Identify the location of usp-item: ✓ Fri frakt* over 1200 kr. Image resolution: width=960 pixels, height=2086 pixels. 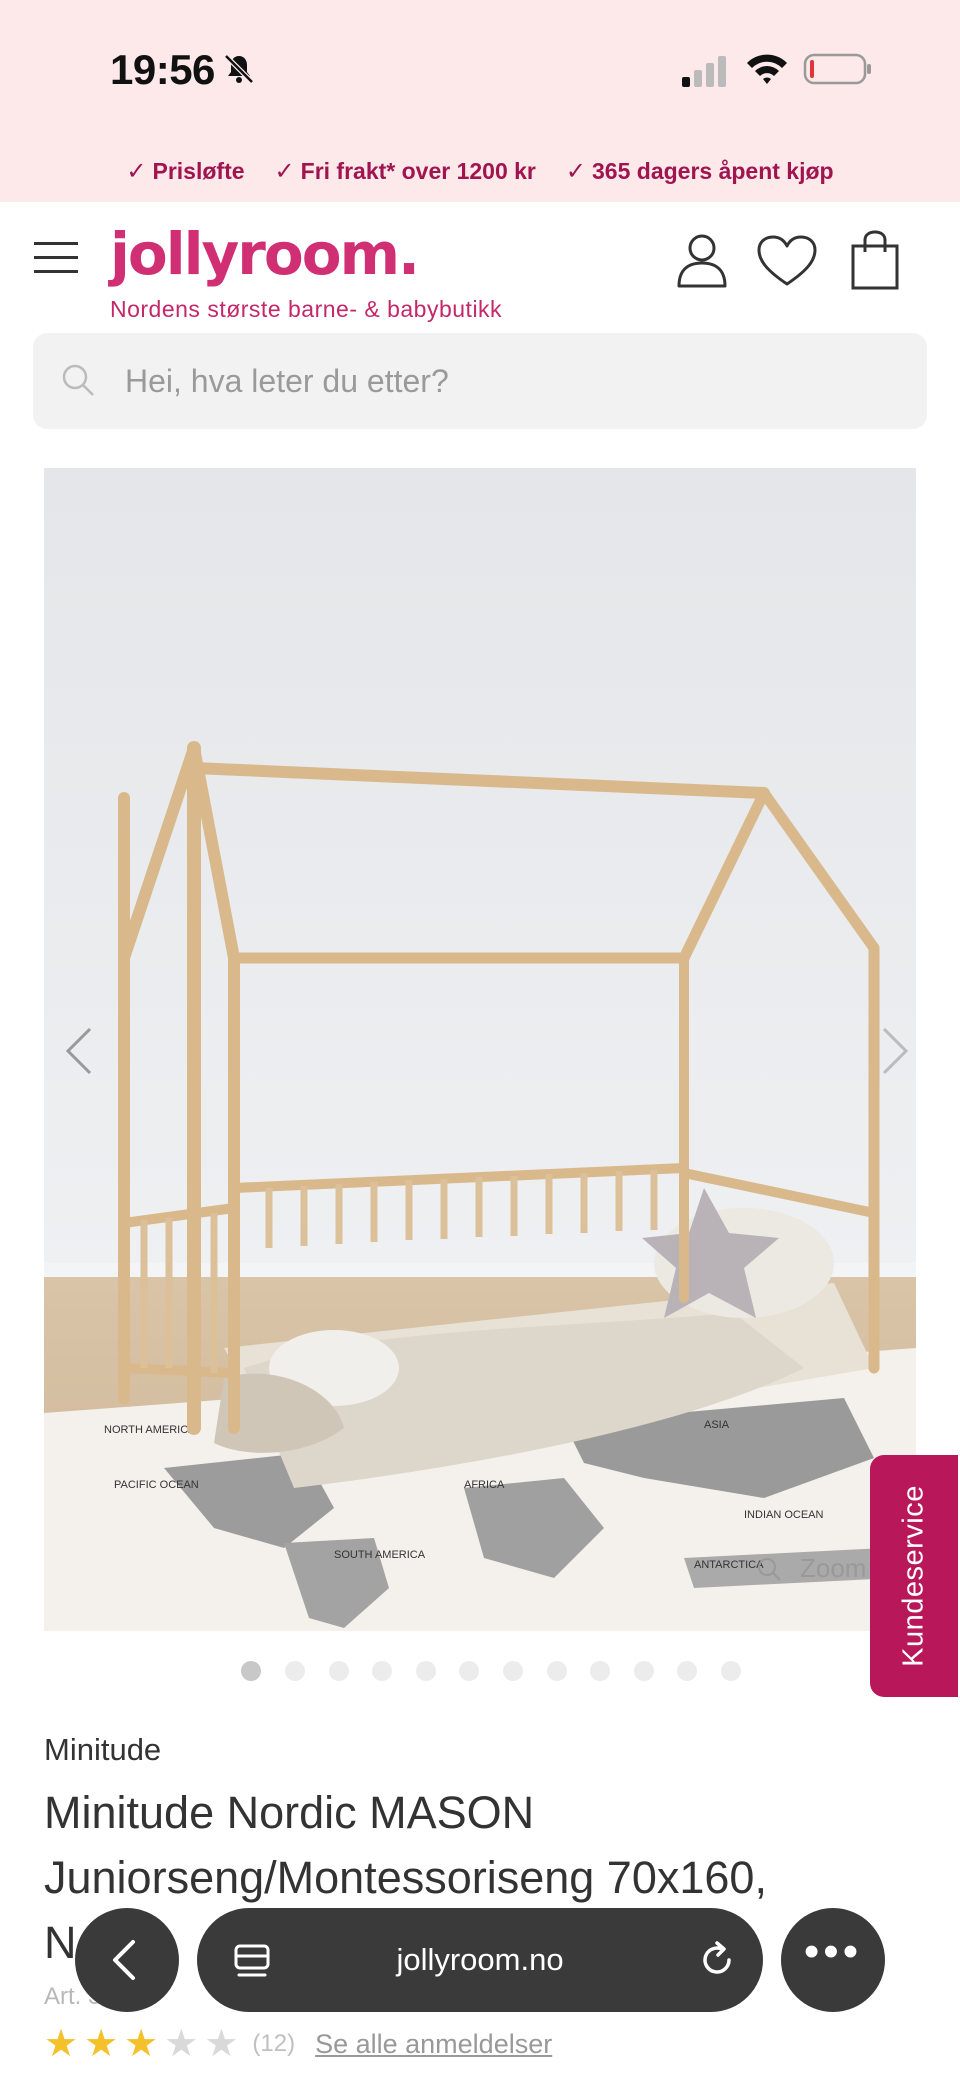
(405, 171).